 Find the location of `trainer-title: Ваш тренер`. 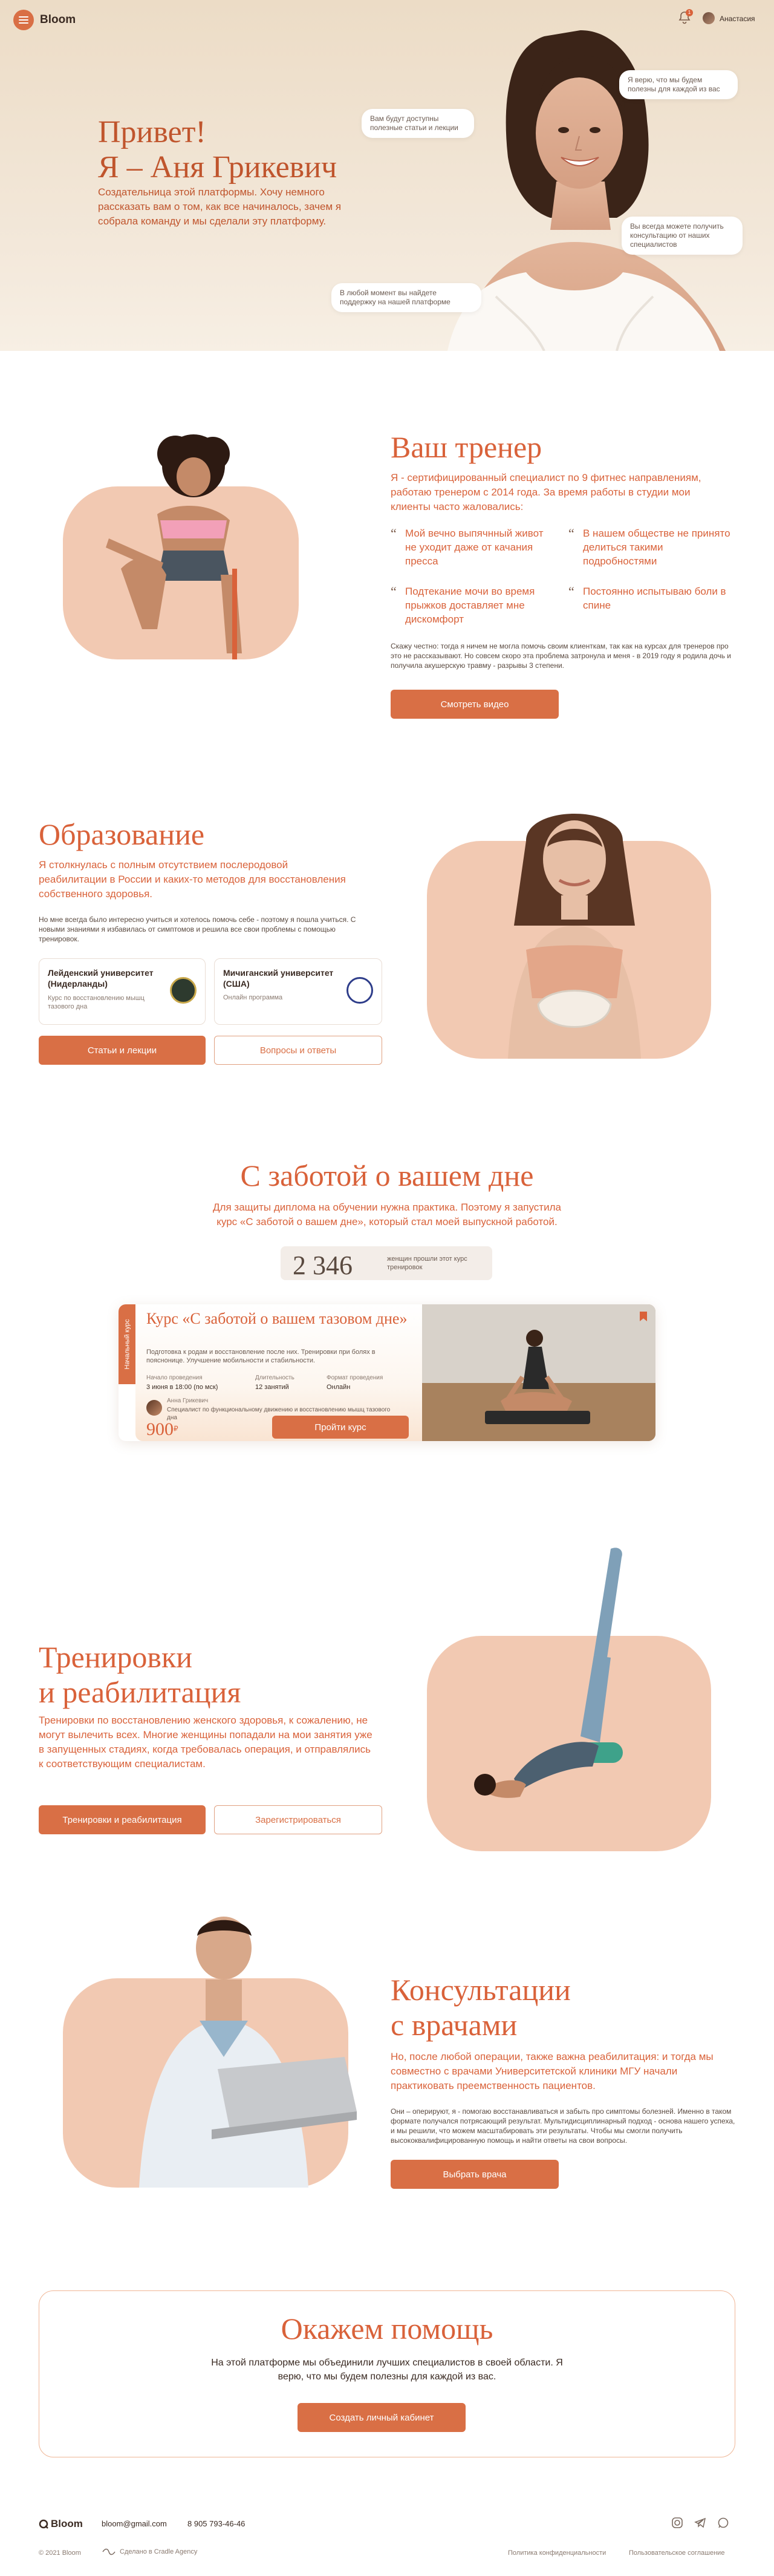

trainer-title: Ваш тренер is located at coordinates (467, 447).